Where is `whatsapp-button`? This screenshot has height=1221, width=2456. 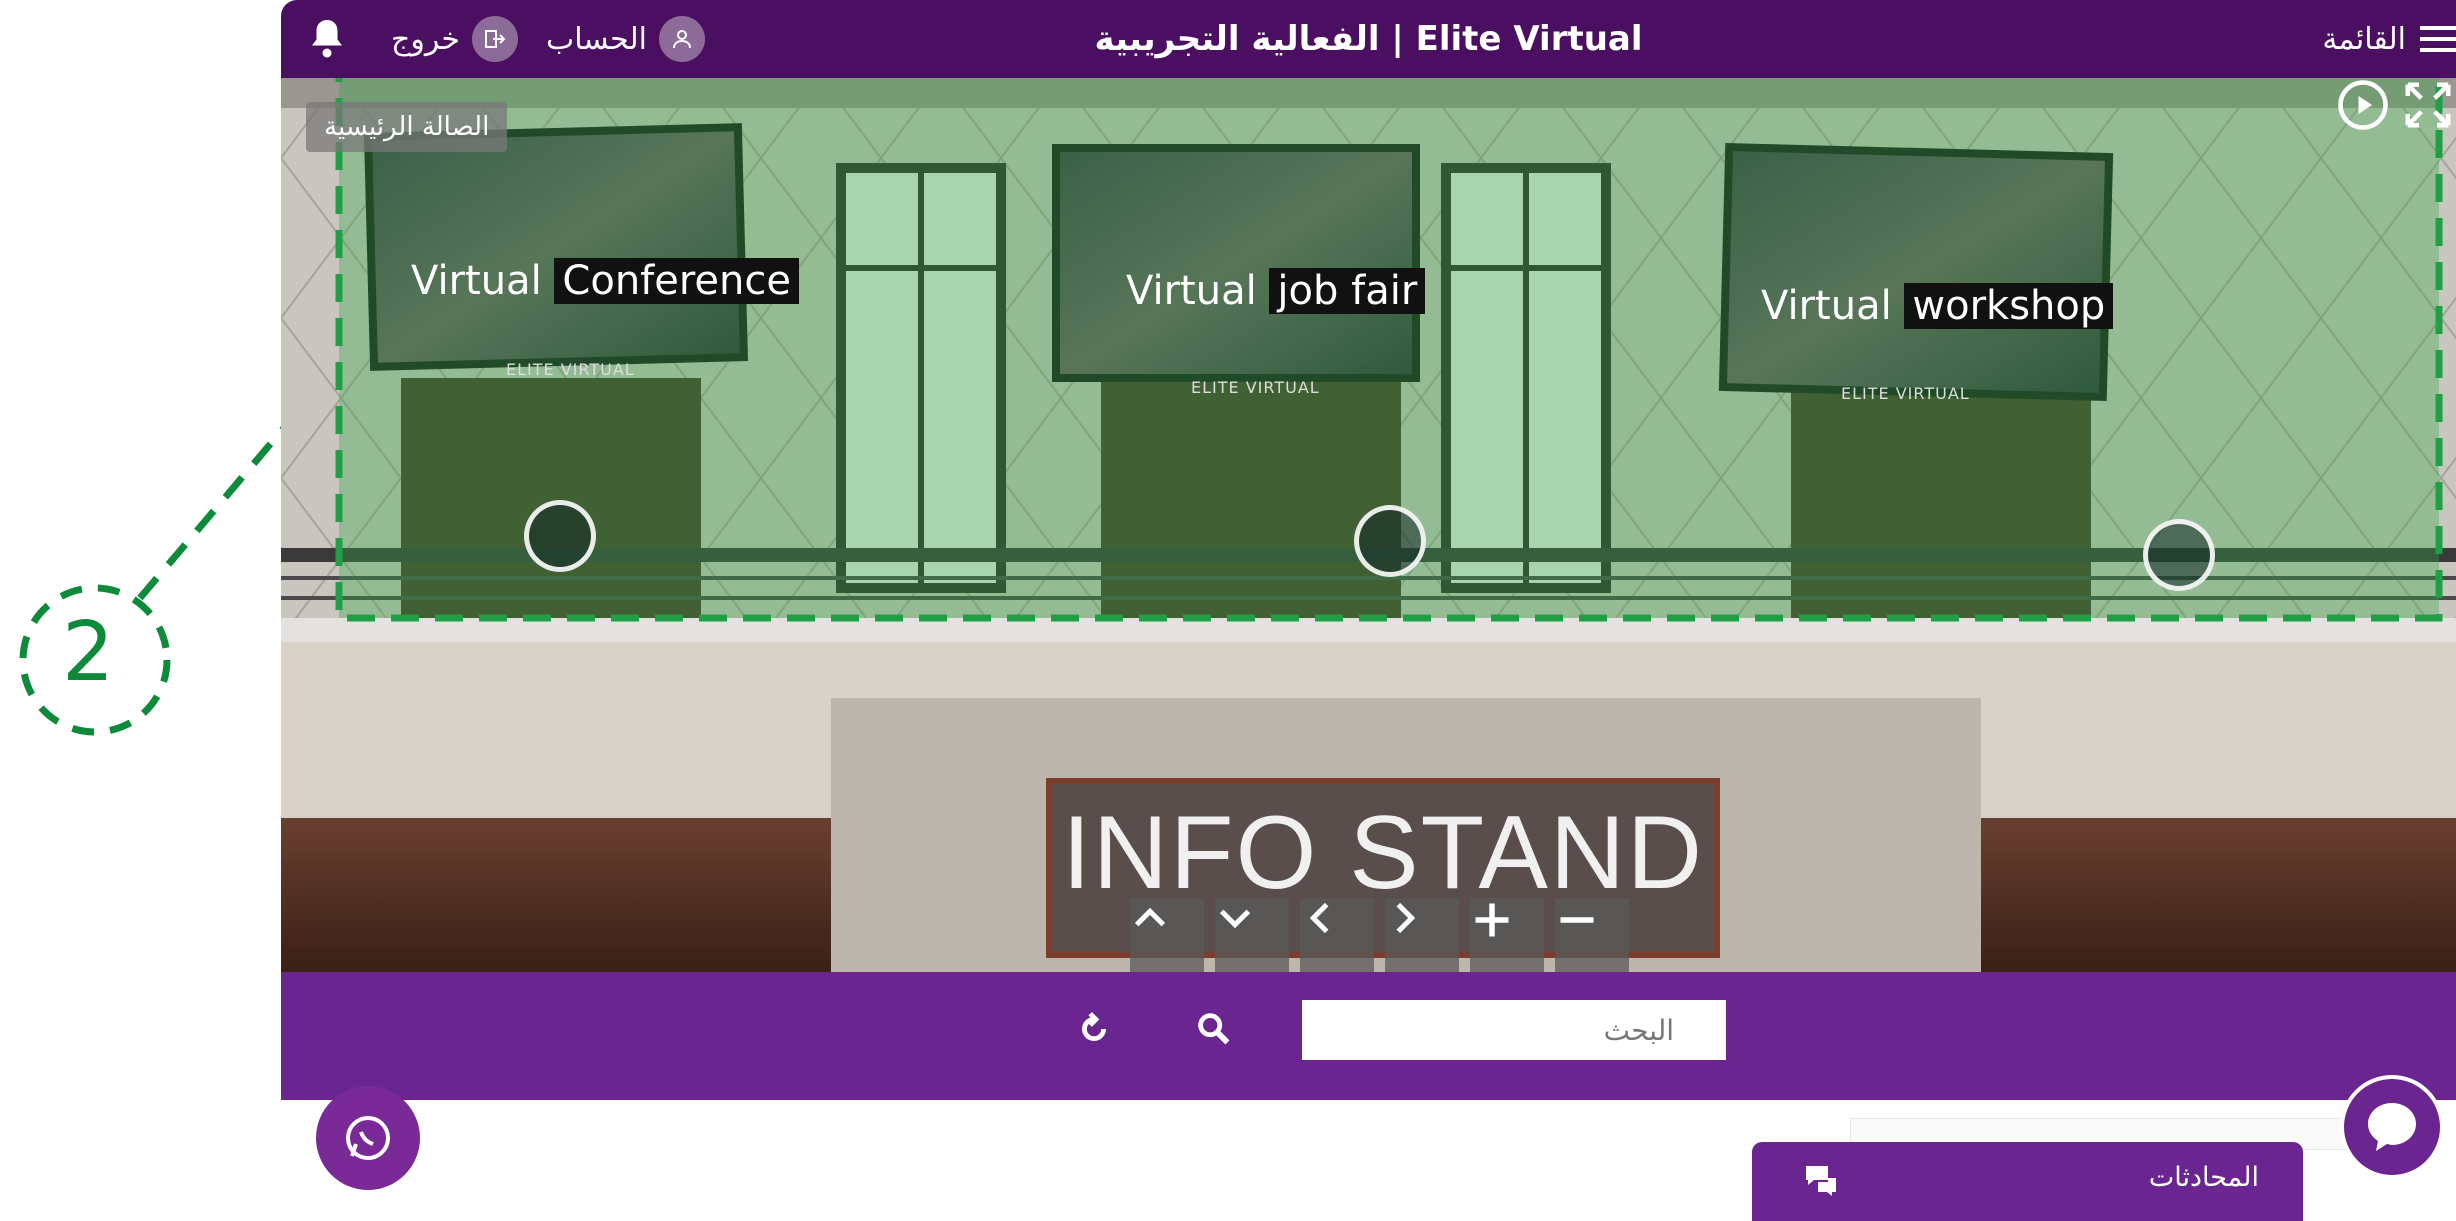
whatsapp-button is located at coordinates (368, 1138).